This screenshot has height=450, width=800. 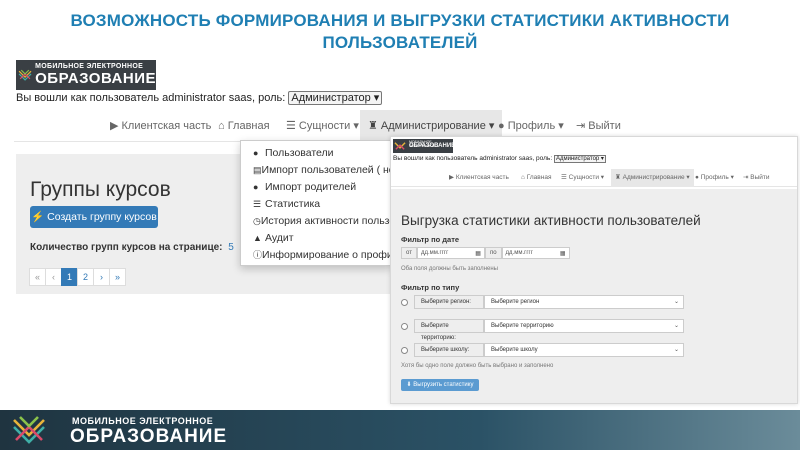 What do you see at coordinates (257, 221) in the screenshot?
I see `history-icon: ◷` at bounding box center [257, 221].